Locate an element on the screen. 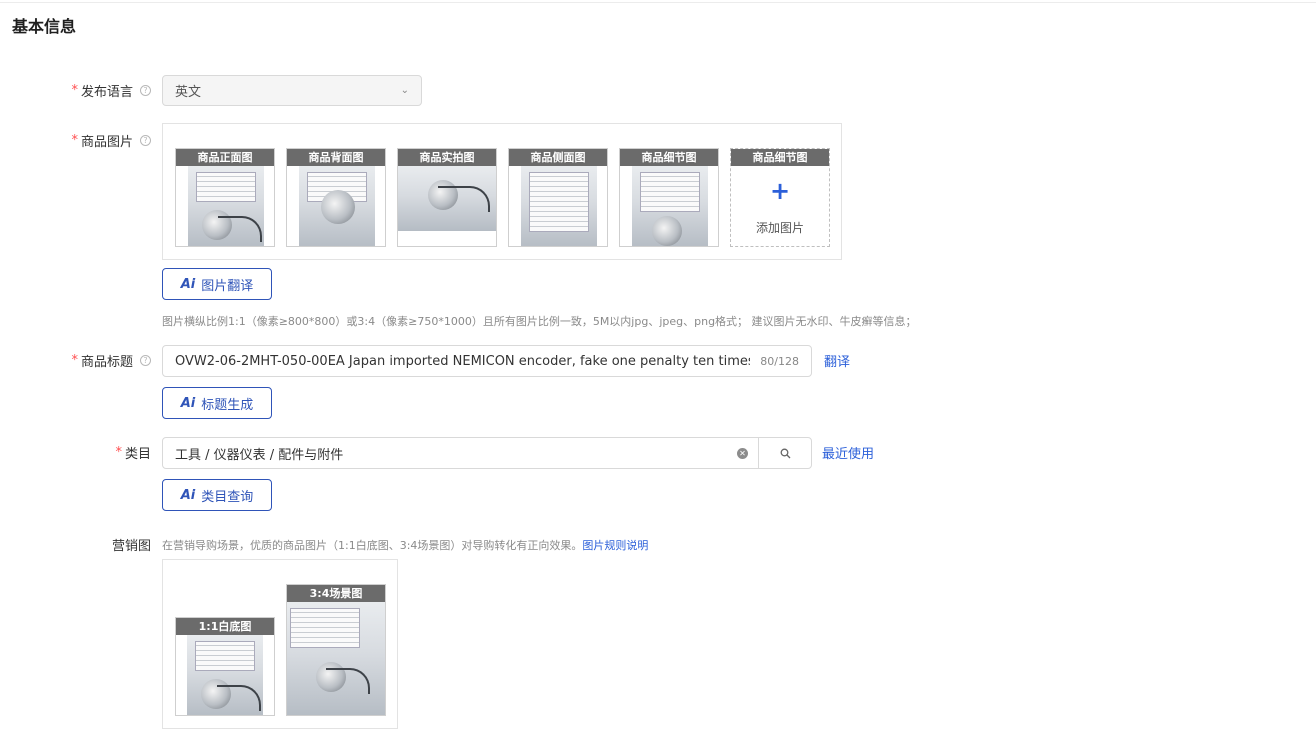 The height and width of the screenshot is (735, 1316). marketing-image-square: 1:1白底图 is located at coordinates (225, 666).